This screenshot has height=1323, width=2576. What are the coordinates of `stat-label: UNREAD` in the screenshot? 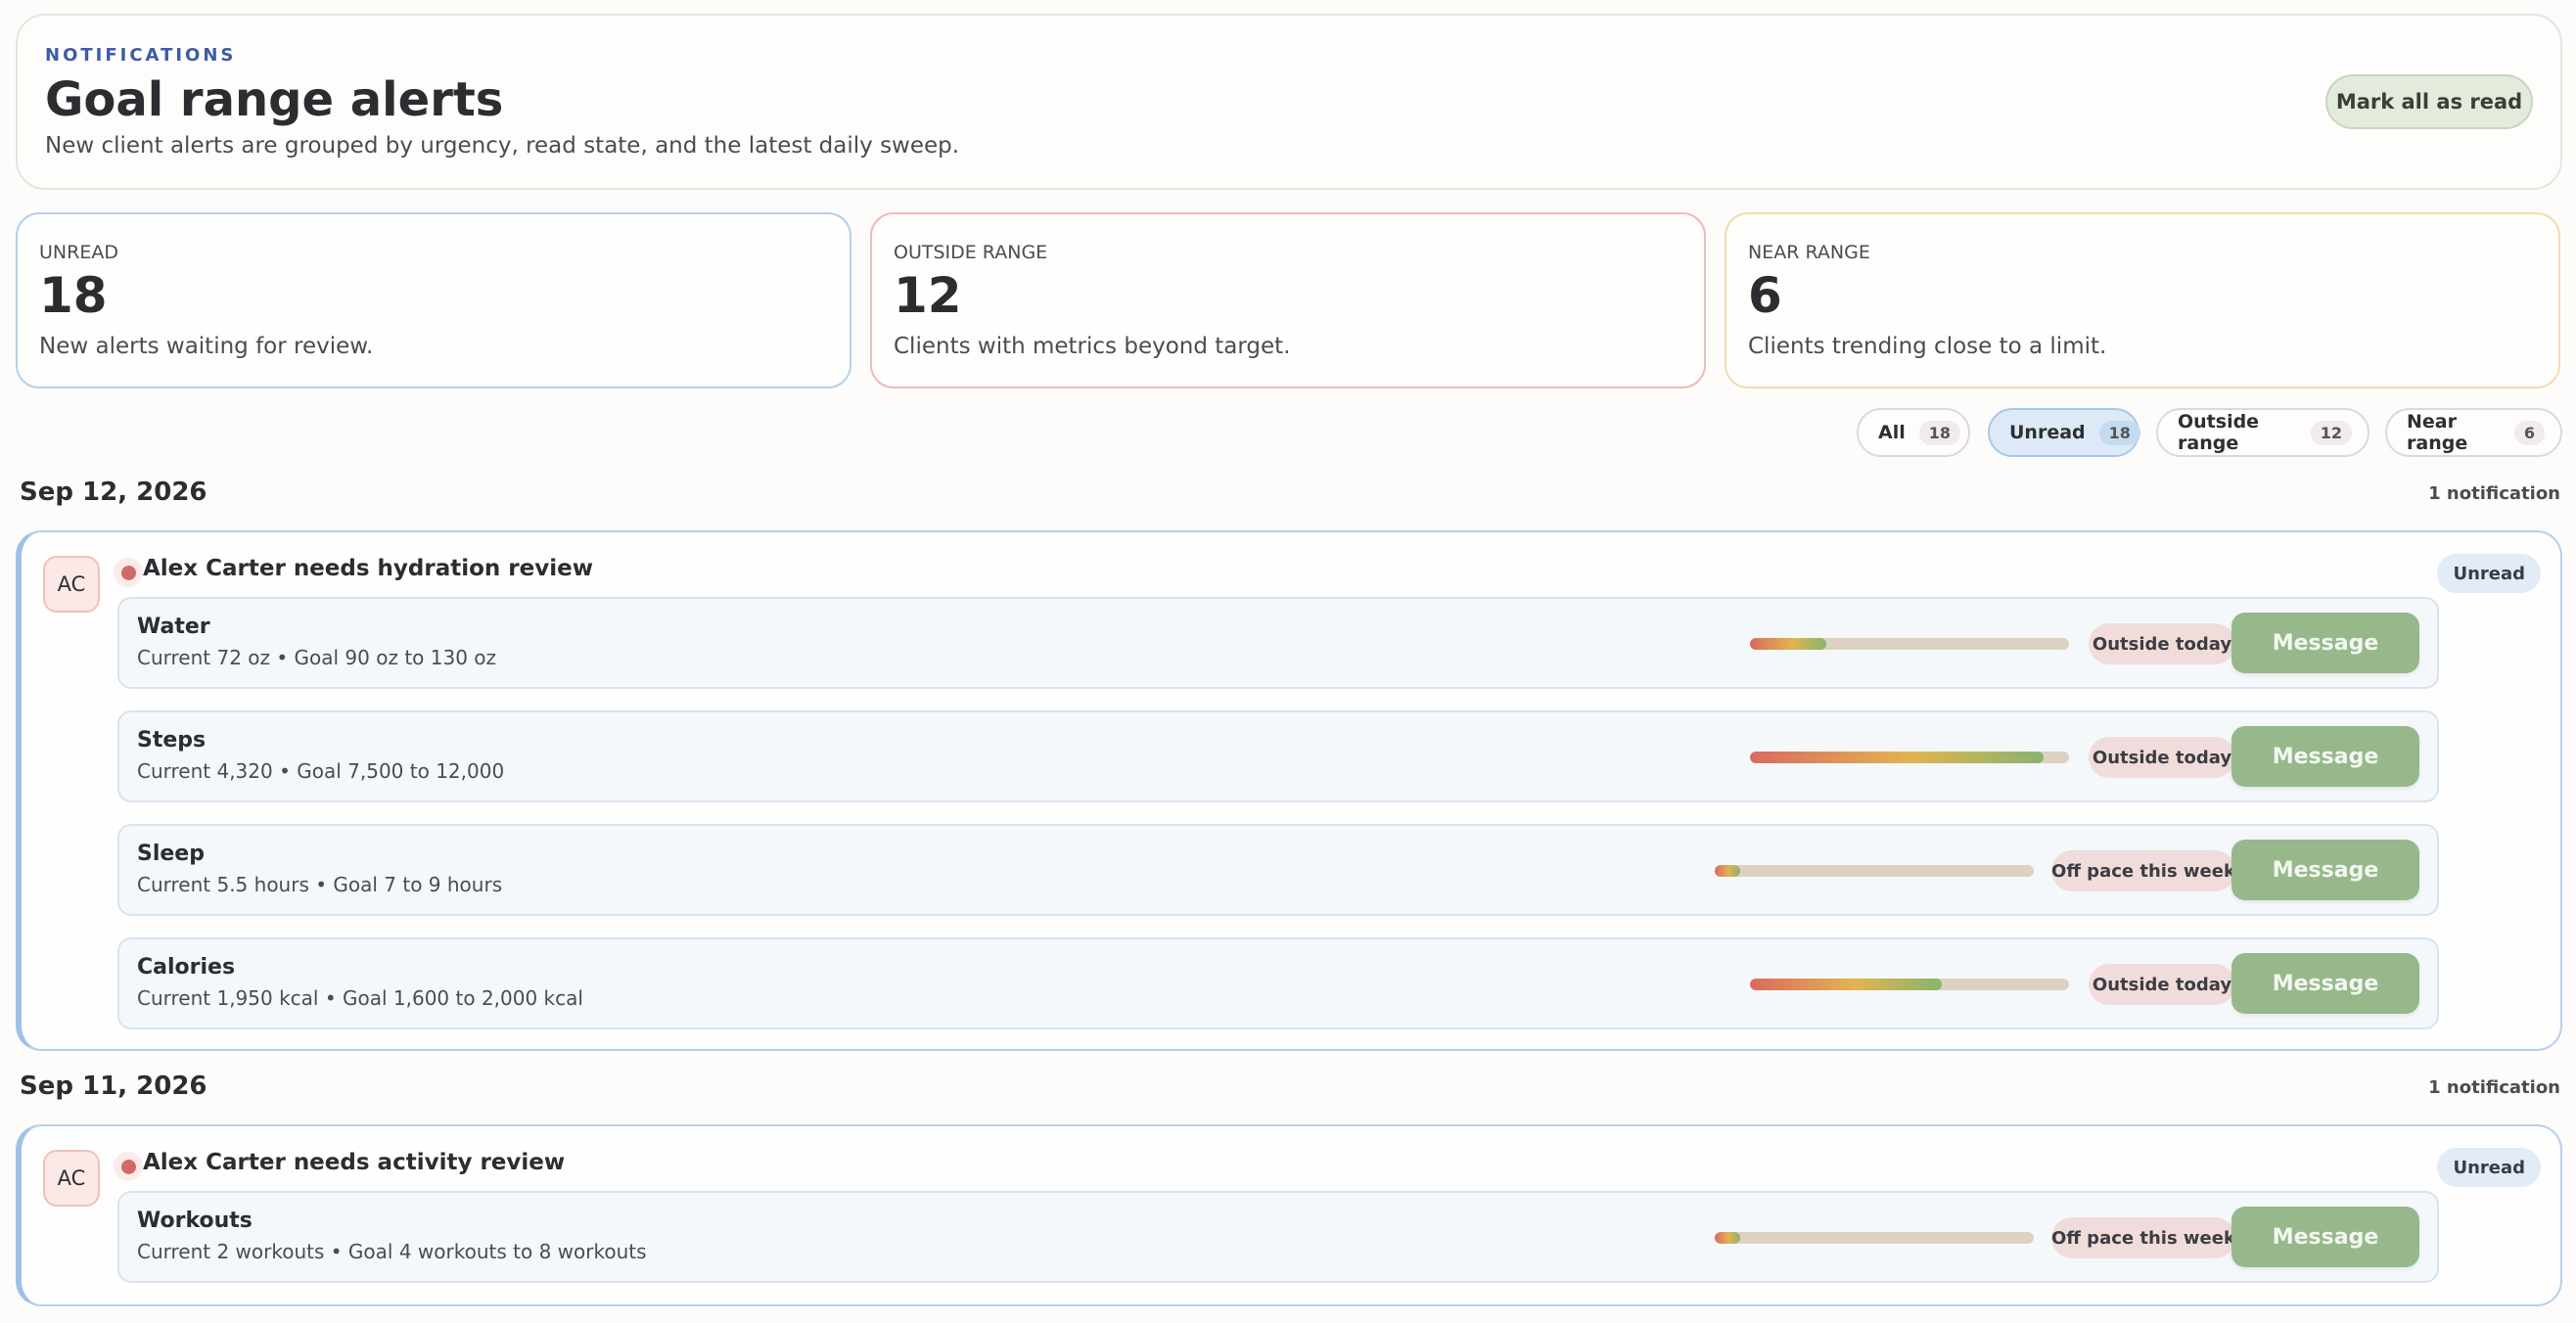 It's located at (78, 252).